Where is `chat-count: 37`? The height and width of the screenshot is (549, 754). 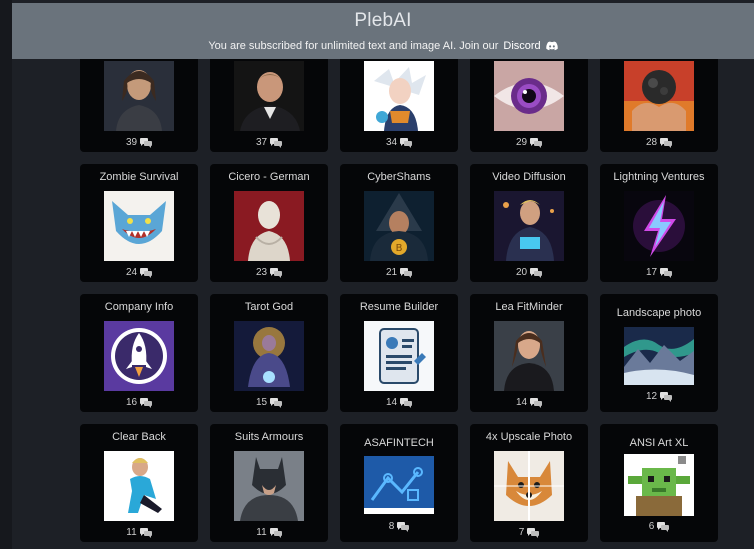
chat-count: 37 is located at coordinates (269, 142).